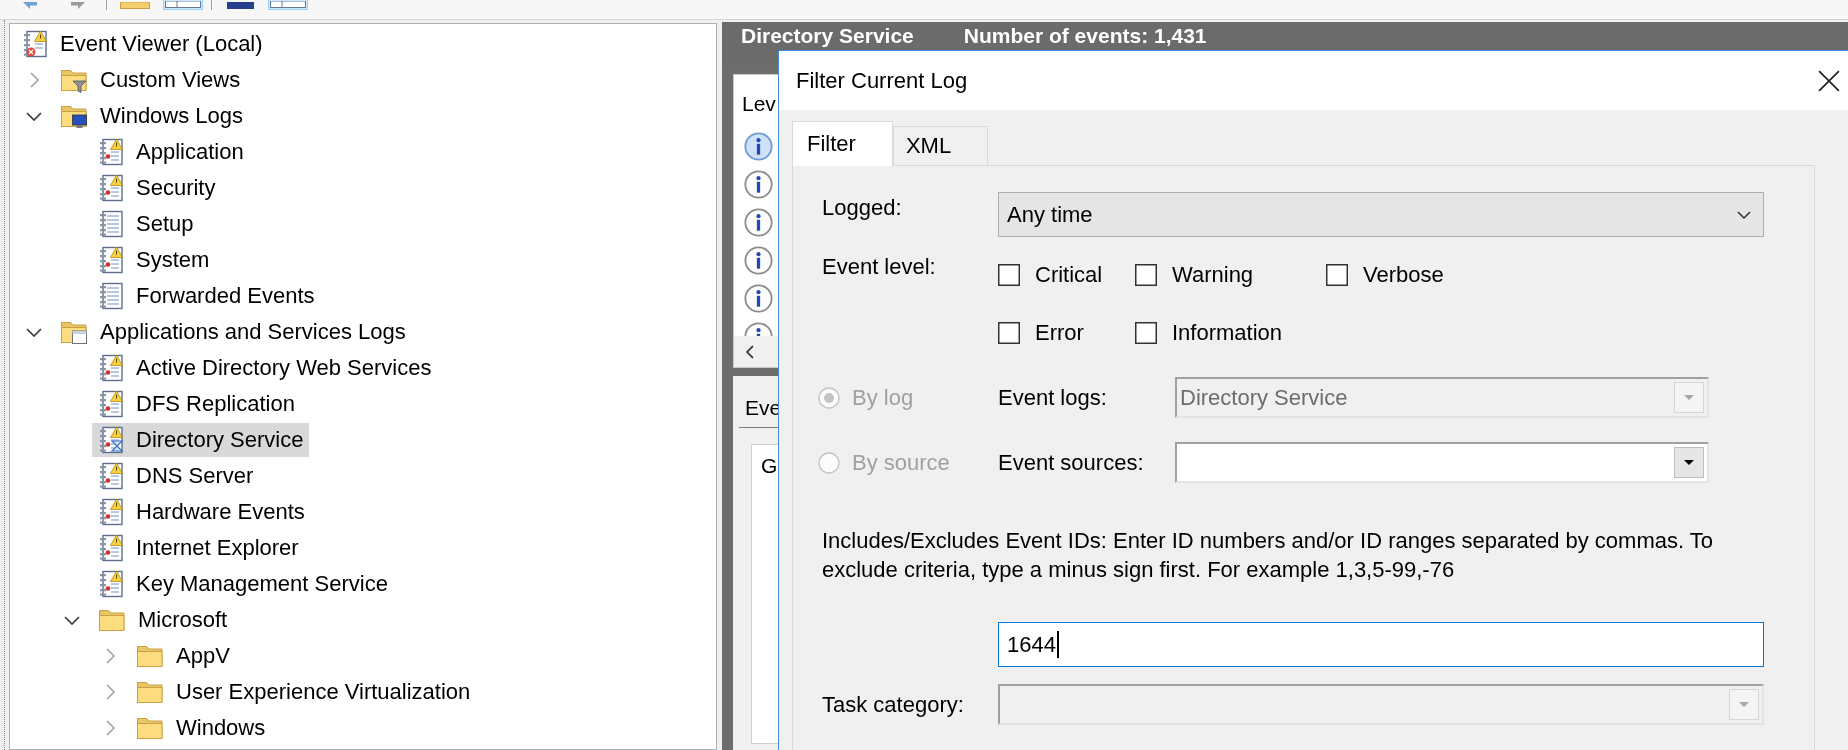 This screenshot has height=750, width=1848. What do you see at coordinates (150, 80) in the screenshot?
I see `tree-item: Custom Views` at bounding box center [150, 80].